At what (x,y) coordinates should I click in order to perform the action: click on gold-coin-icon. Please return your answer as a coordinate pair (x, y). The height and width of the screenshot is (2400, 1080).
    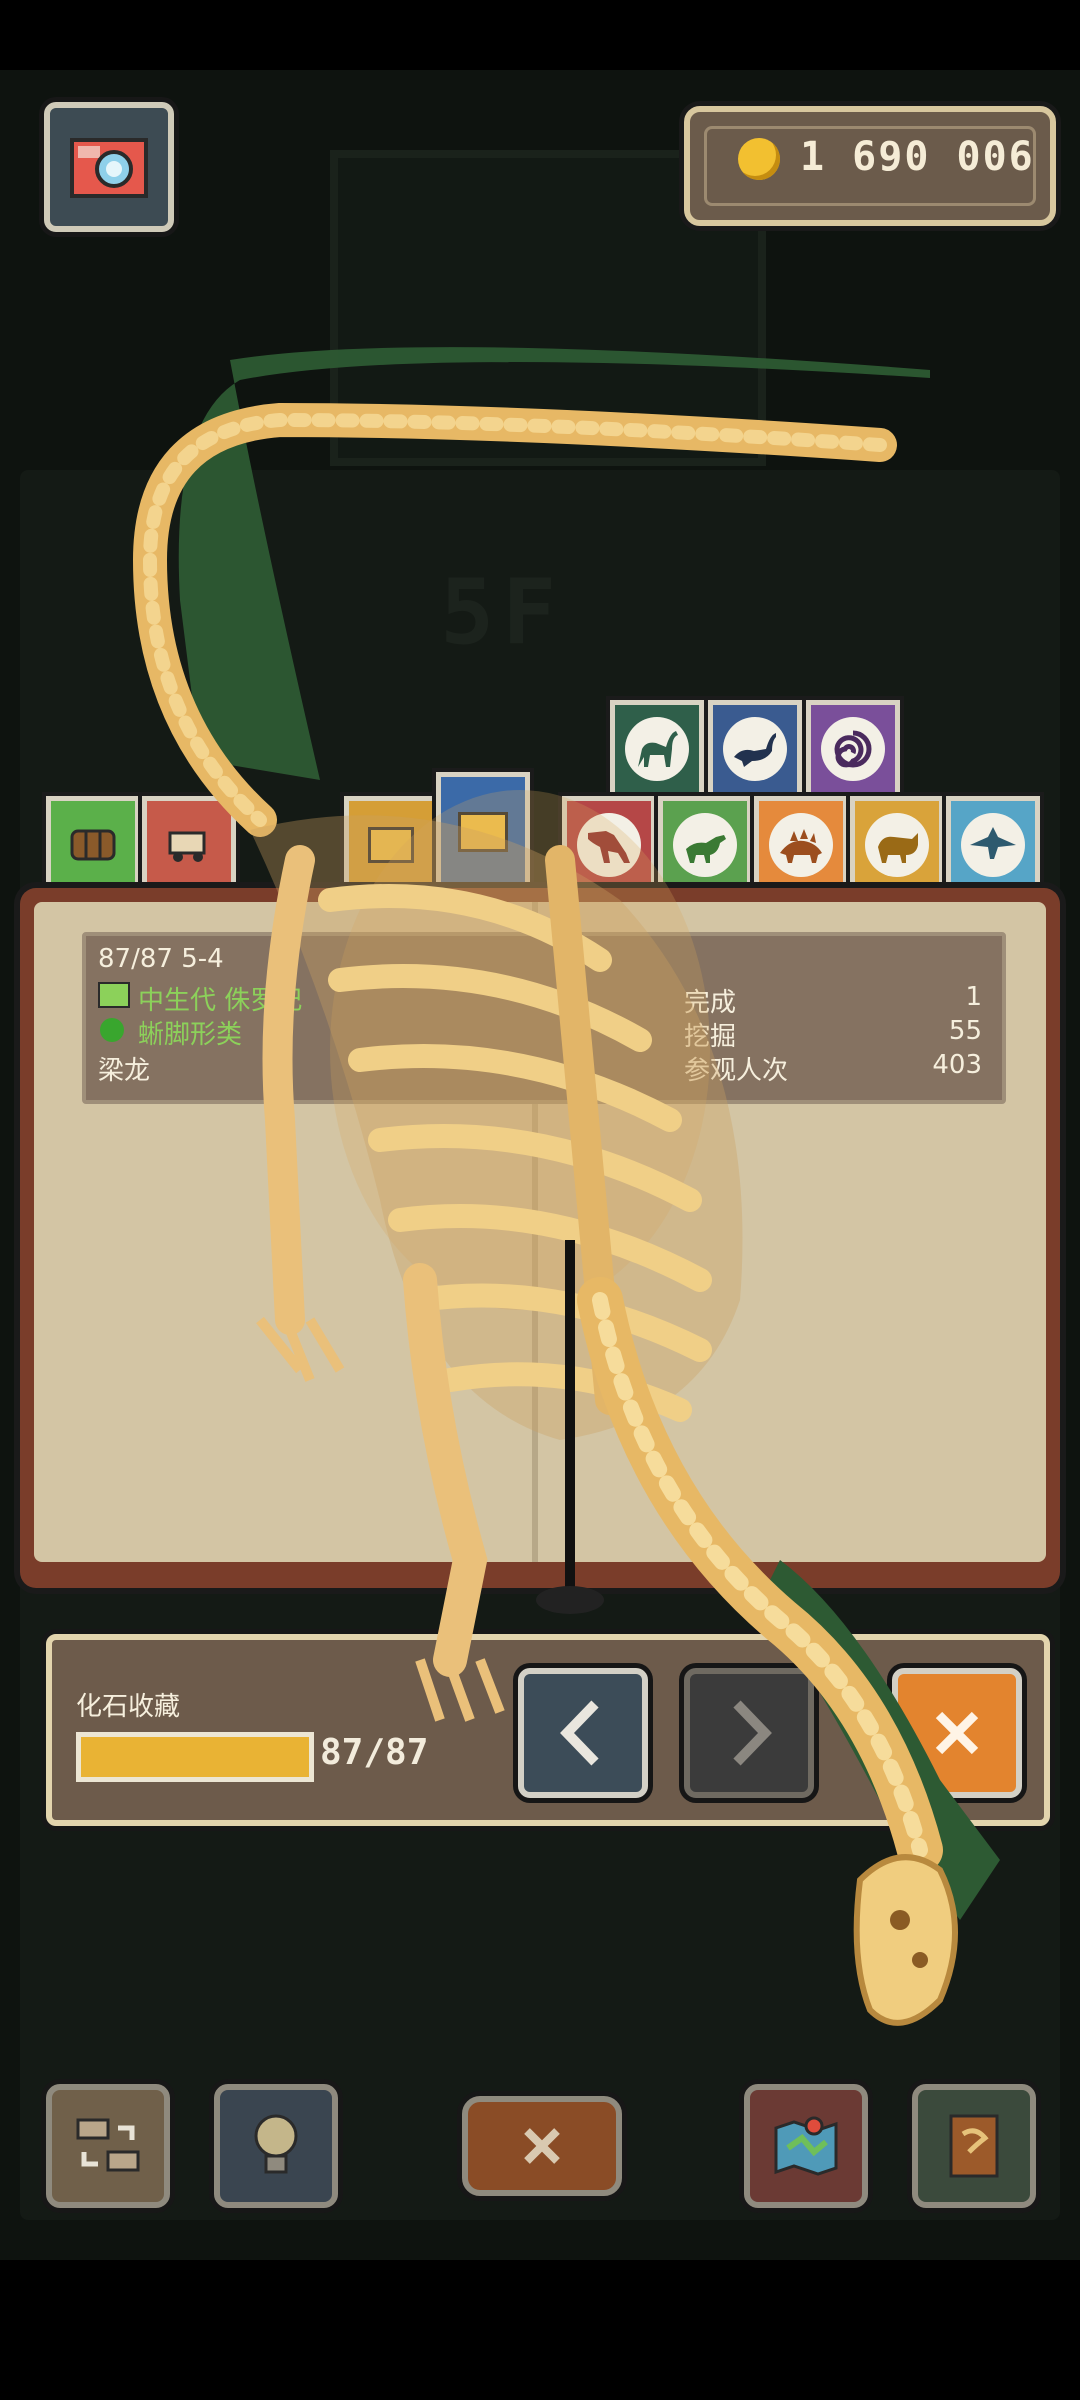
    Looking at the image, I should click on (759, 159).